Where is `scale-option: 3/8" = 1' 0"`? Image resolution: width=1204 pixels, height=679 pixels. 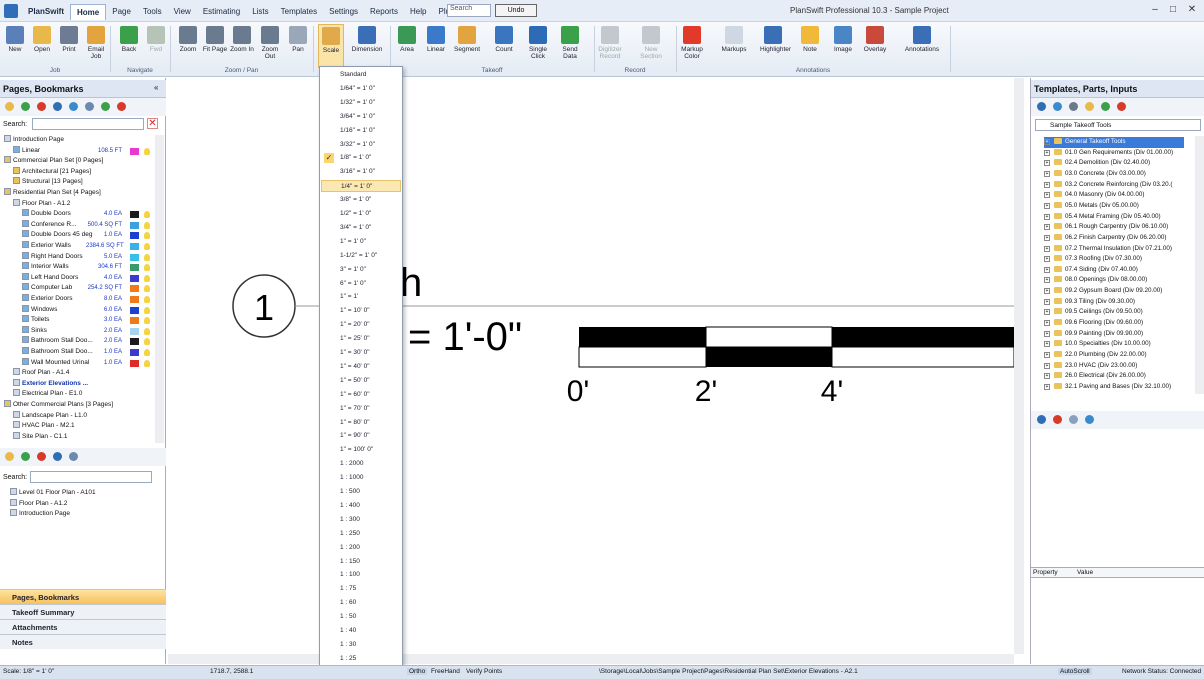 scale-option: 3/8" = 1' 0" is located at coordinates (361, 200).